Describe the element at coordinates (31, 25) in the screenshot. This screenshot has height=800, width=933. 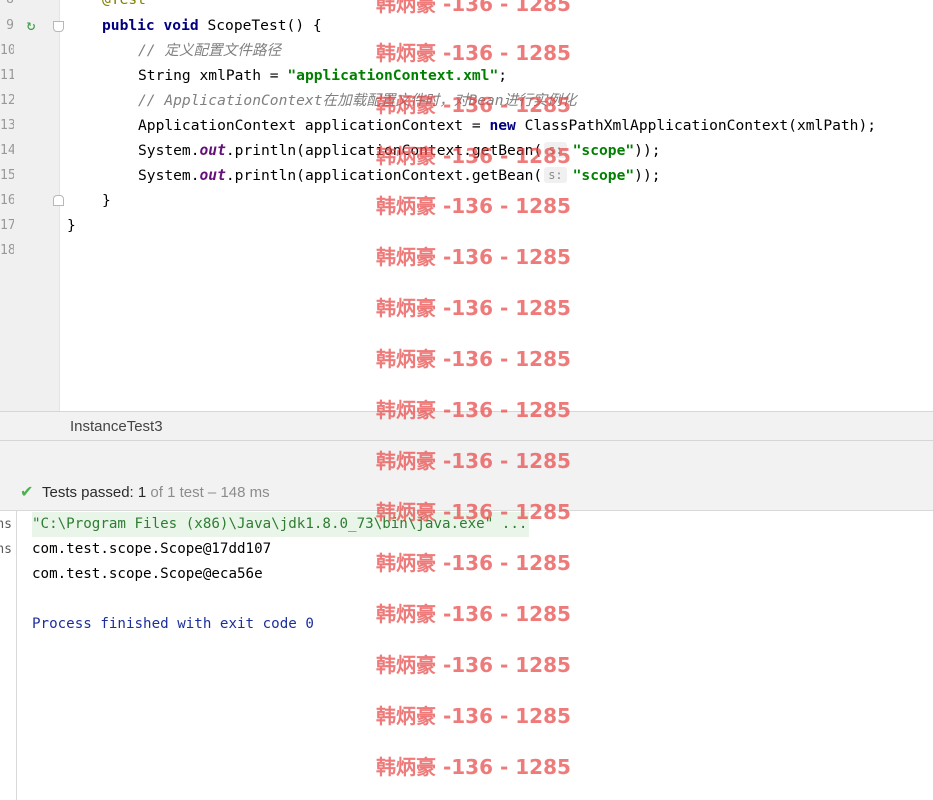
I see `run-test-icon: ↻` at that location.